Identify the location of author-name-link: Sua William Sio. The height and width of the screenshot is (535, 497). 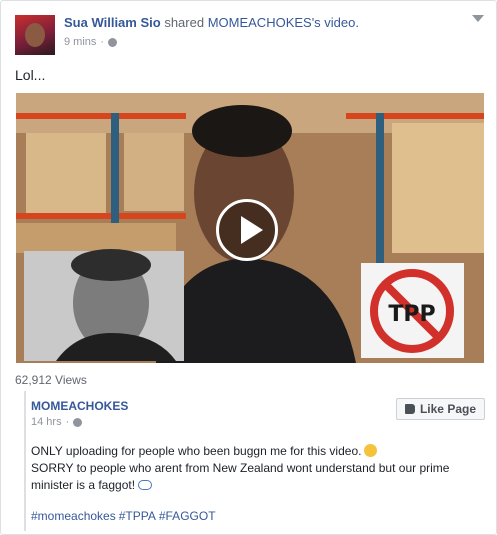
(112, 22).